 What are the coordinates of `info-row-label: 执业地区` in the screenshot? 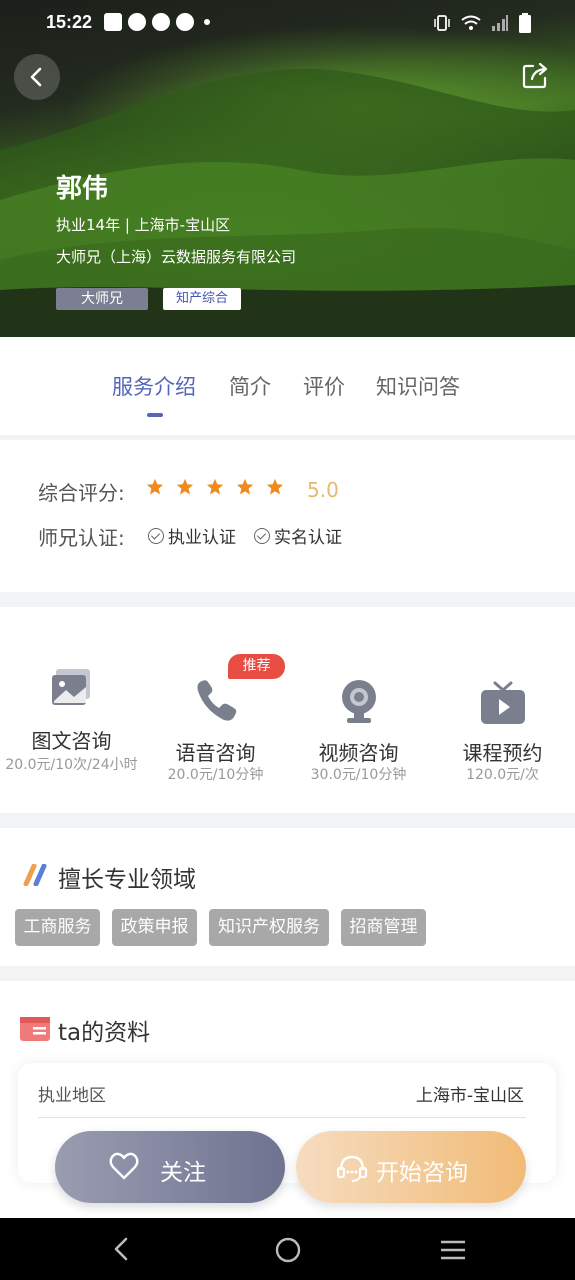 It's located at (72, 1096).